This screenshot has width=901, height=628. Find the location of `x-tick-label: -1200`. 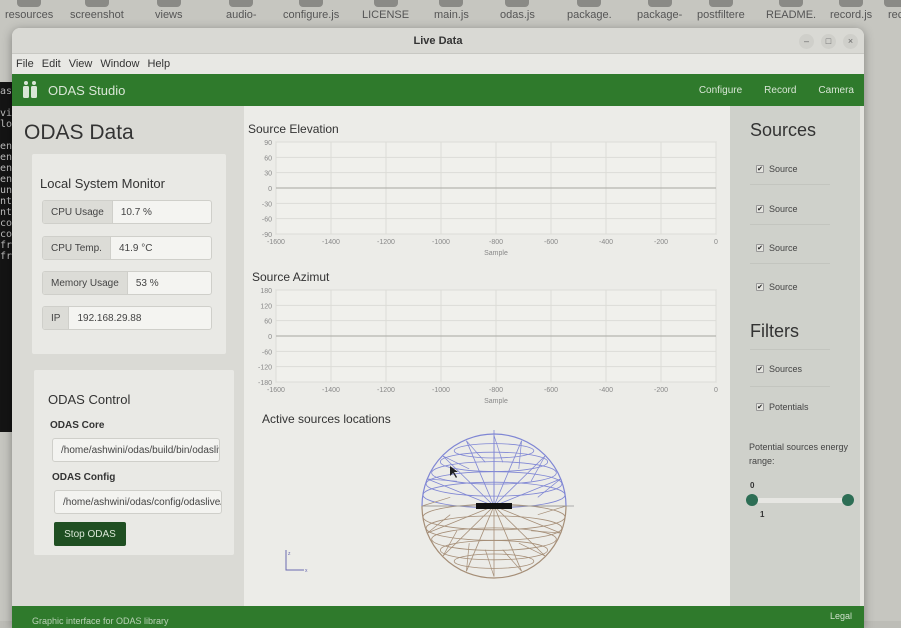

x-tick-label: -1200 is located at coordinates (386, 390).